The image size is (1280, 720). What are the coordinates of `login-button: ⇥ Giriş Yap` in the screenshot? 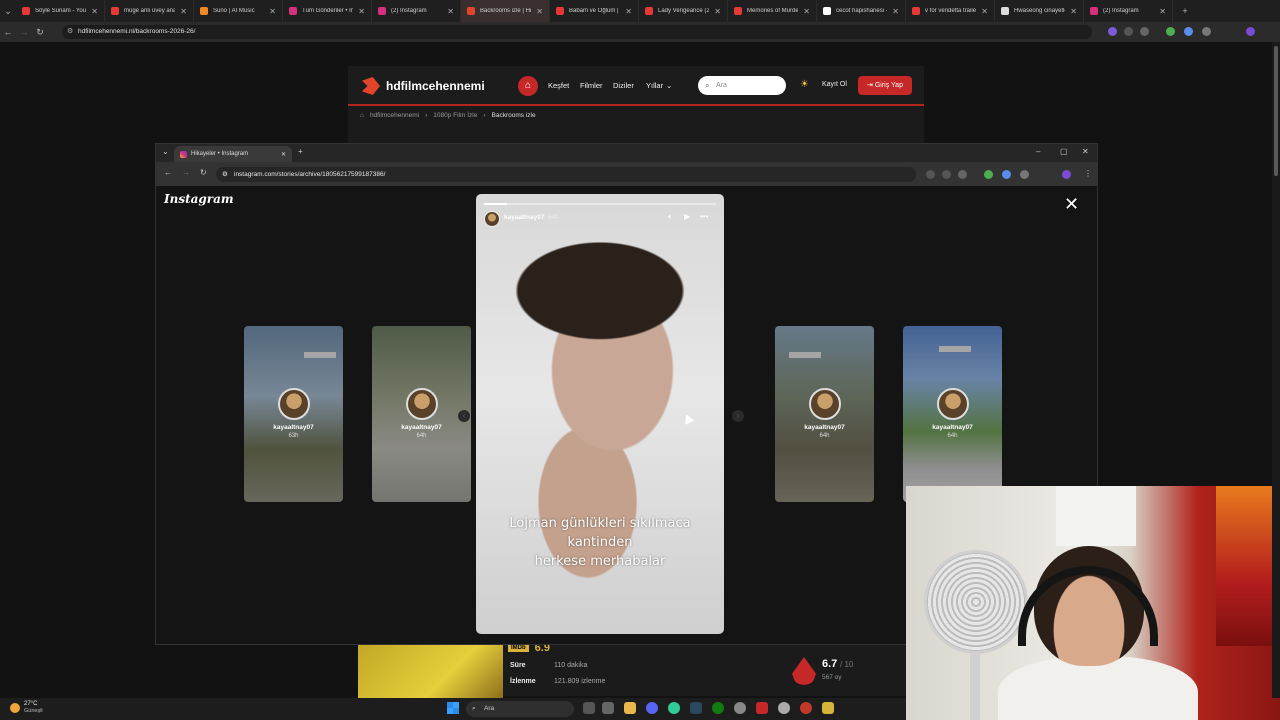 It's located at (885, 85).